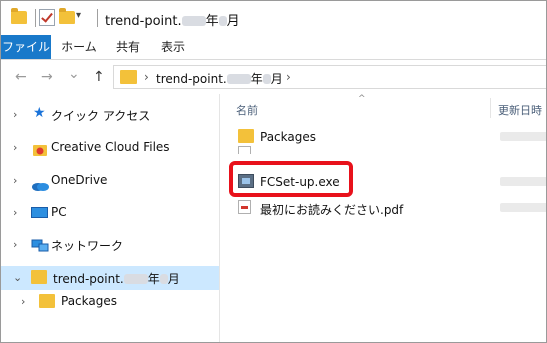 The image size is (547, 343). Describe the element at coordinates (87, 246) in the screenshot. I see `nav-item-label: ネットワーク` at that location.